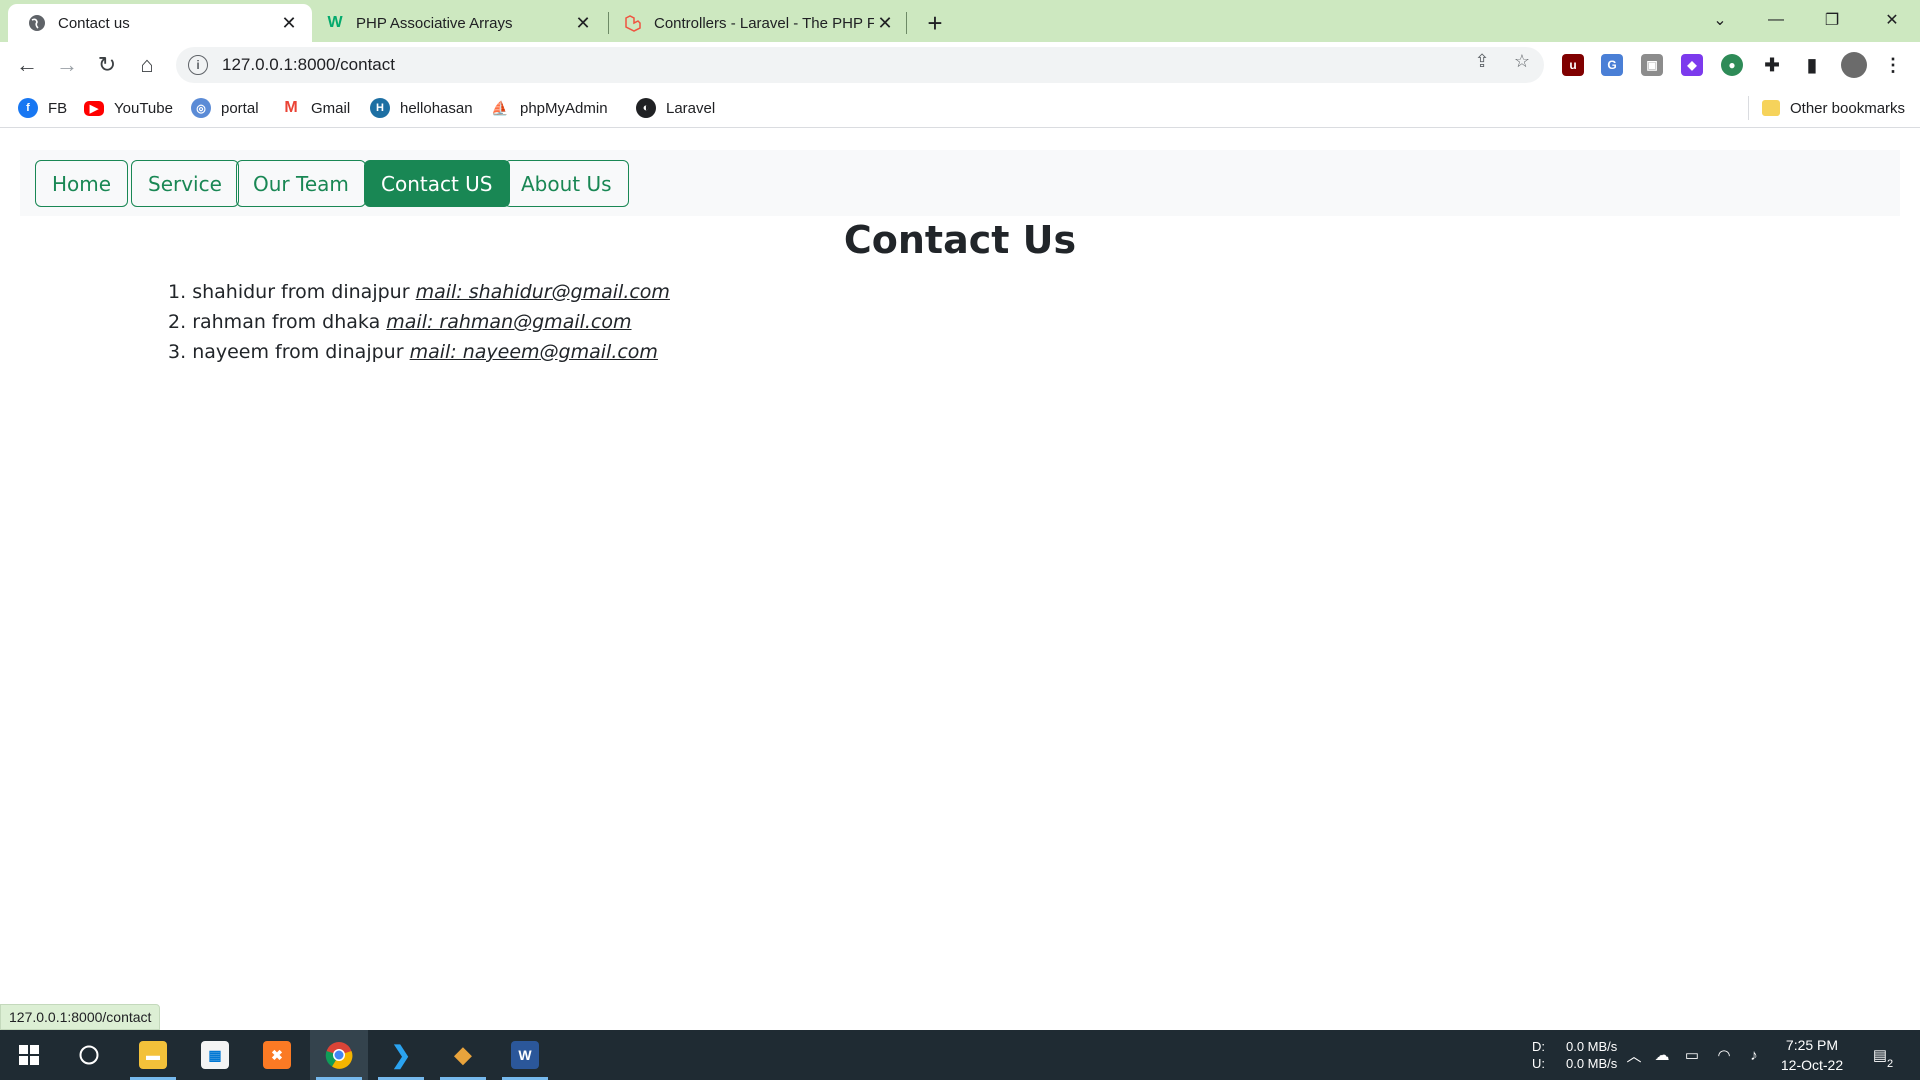  What do you see at coordinates (960, 240) in the screenshot?
I see `page-title: Contact Us` at bounding box center [960, 240].